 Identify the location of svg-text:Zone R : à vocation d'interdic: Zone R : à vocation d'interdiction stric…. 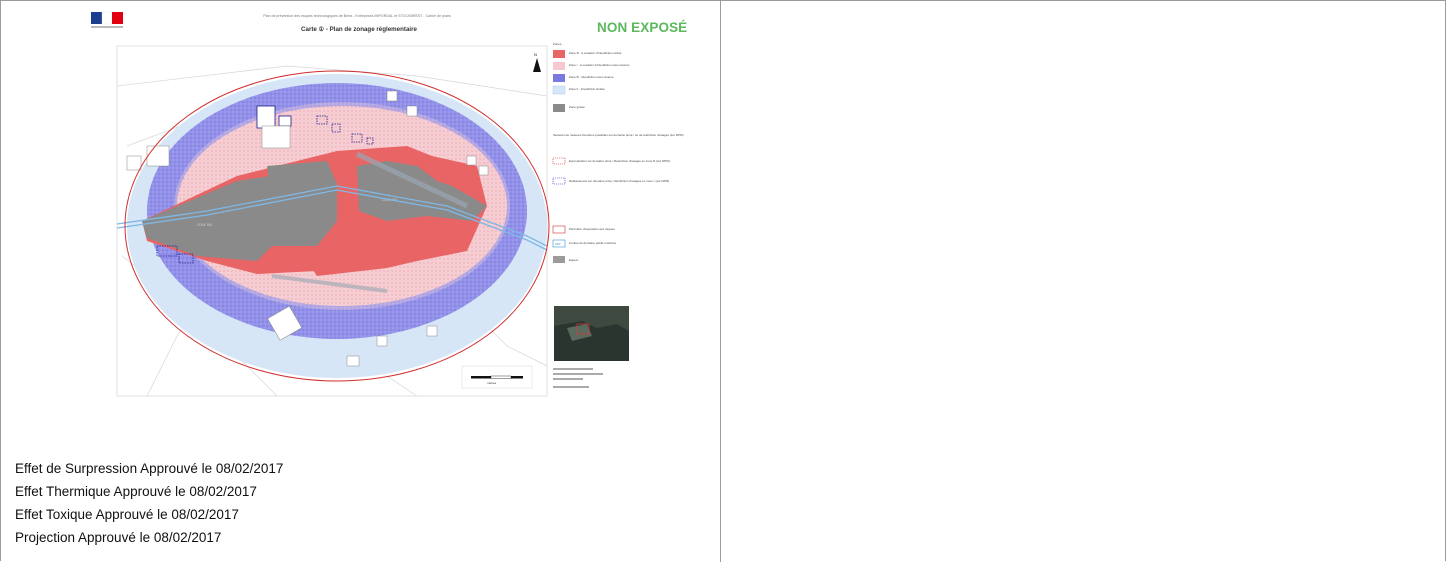
(595, 53).